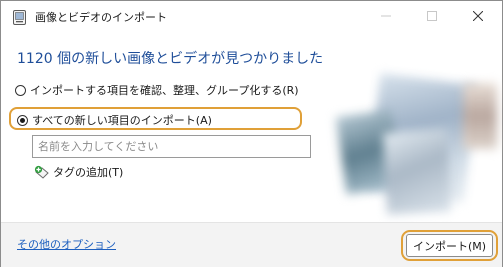 The height and width of the screenshot is (267, 503). I want to click on review-organize-group-option: インポートする項目を確認、整理、グループ化する(R), so click(157, 90).